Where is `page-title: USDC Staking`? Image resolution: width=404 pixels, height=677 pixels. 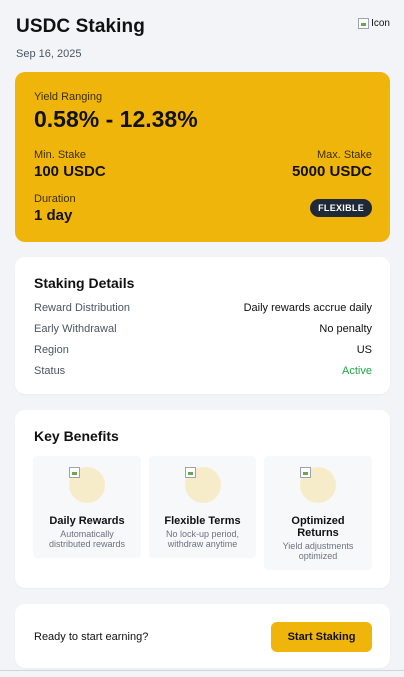 page-title: USDC Staking is located at coordinates (80, 26).